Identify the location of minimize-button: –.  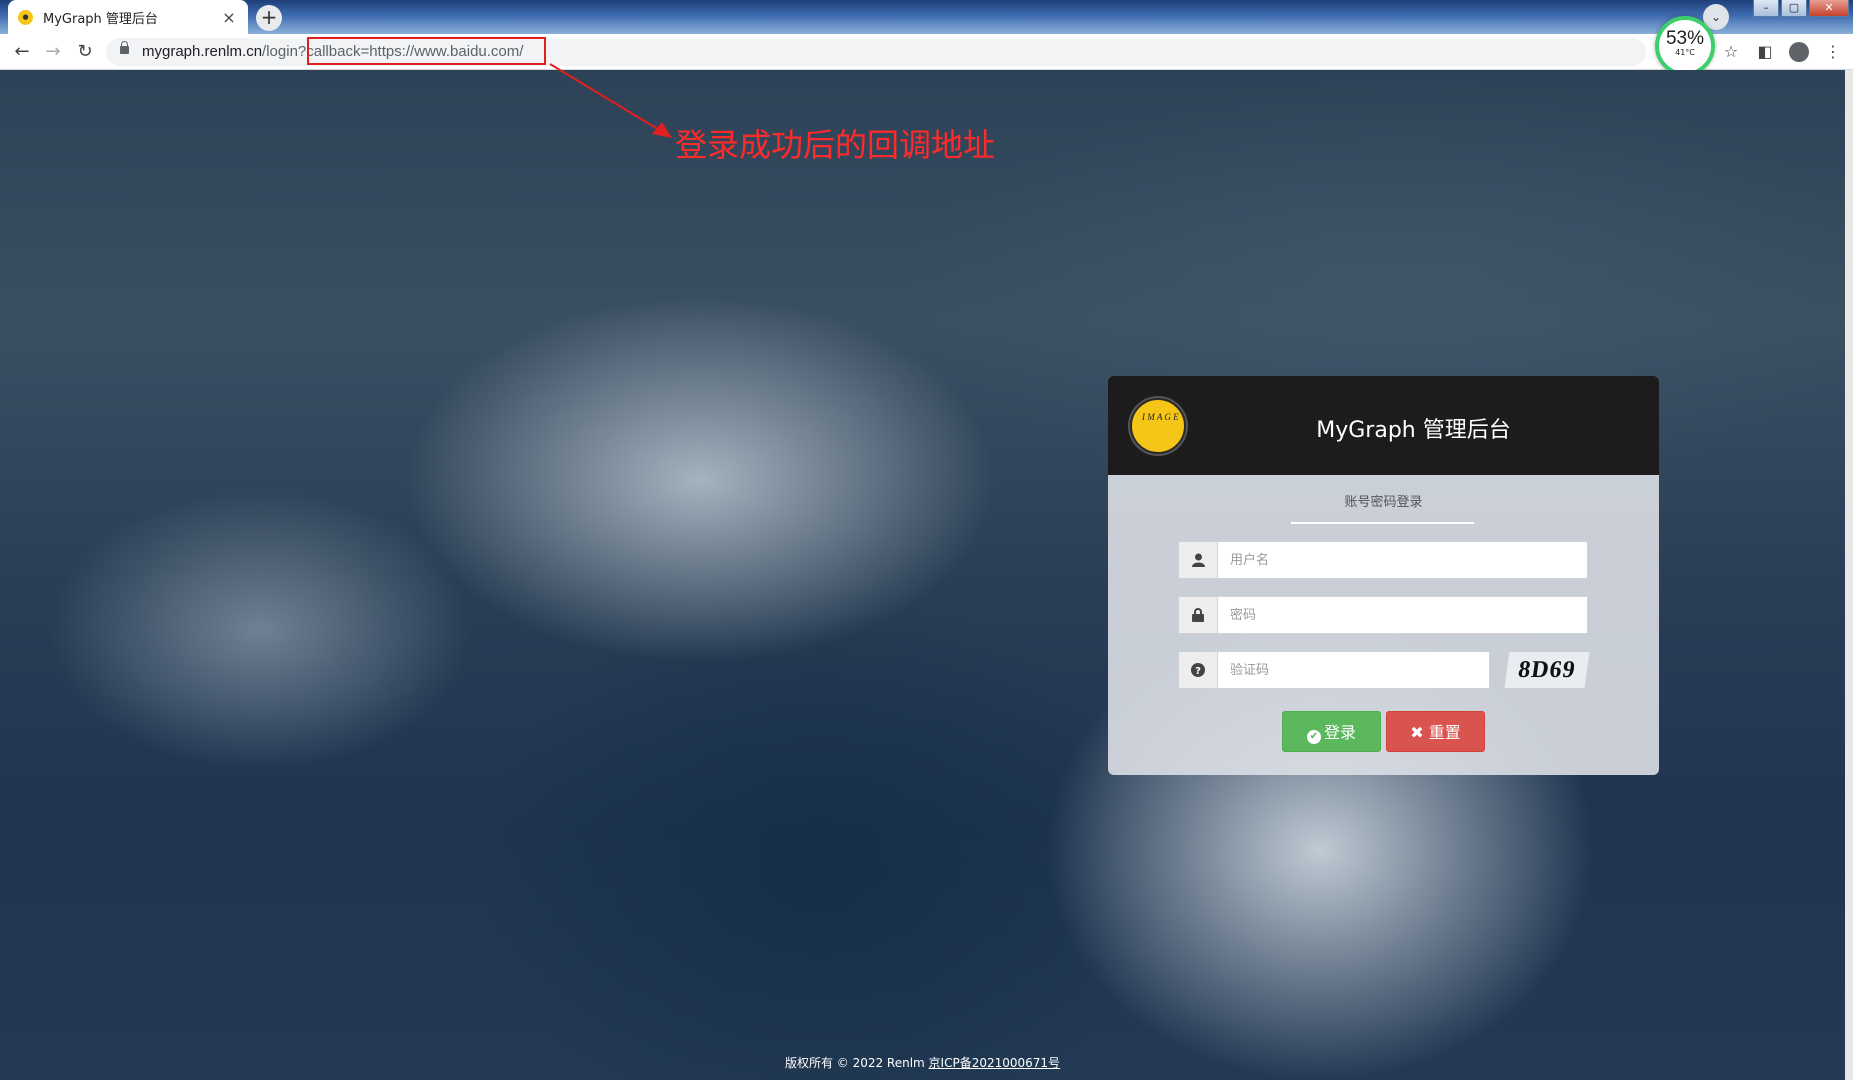
(1766, 8).